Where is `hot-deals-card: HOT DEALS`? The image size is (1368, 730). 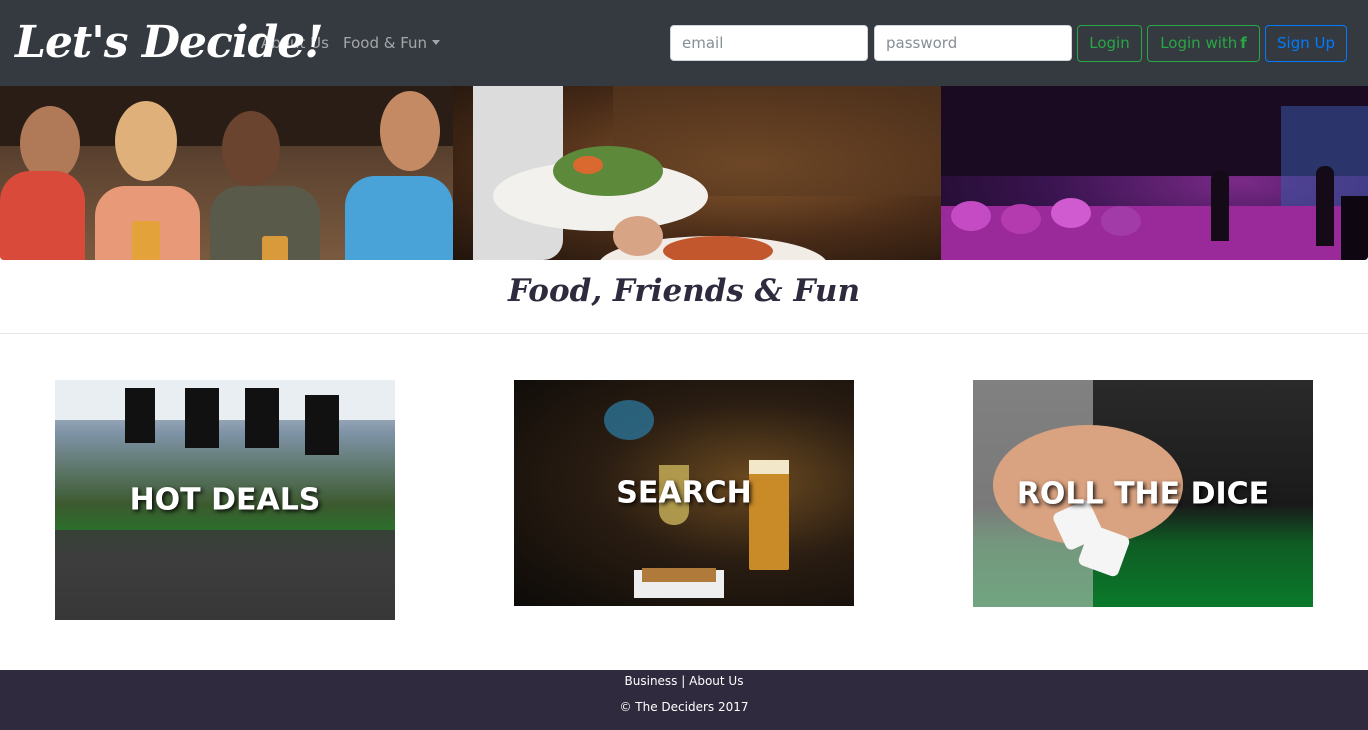 hot-deals-card: HOT DEALS is located at coordinates (225, 500).